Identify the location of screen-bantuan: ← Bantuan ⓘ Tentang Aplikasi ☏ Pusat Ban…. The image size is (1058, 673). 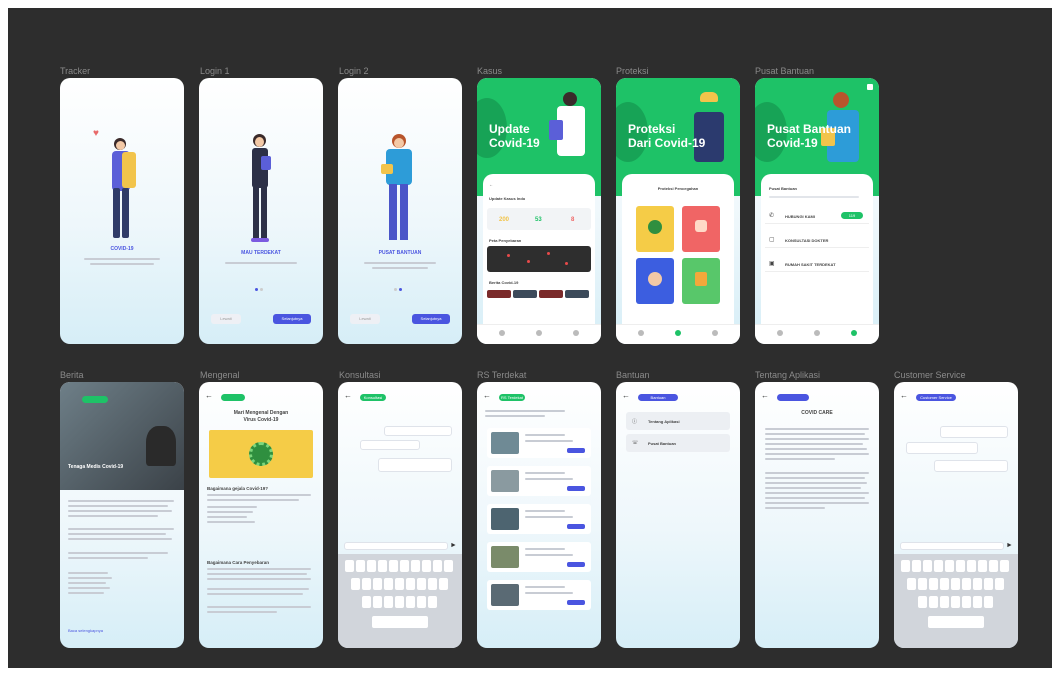
(678, 515).